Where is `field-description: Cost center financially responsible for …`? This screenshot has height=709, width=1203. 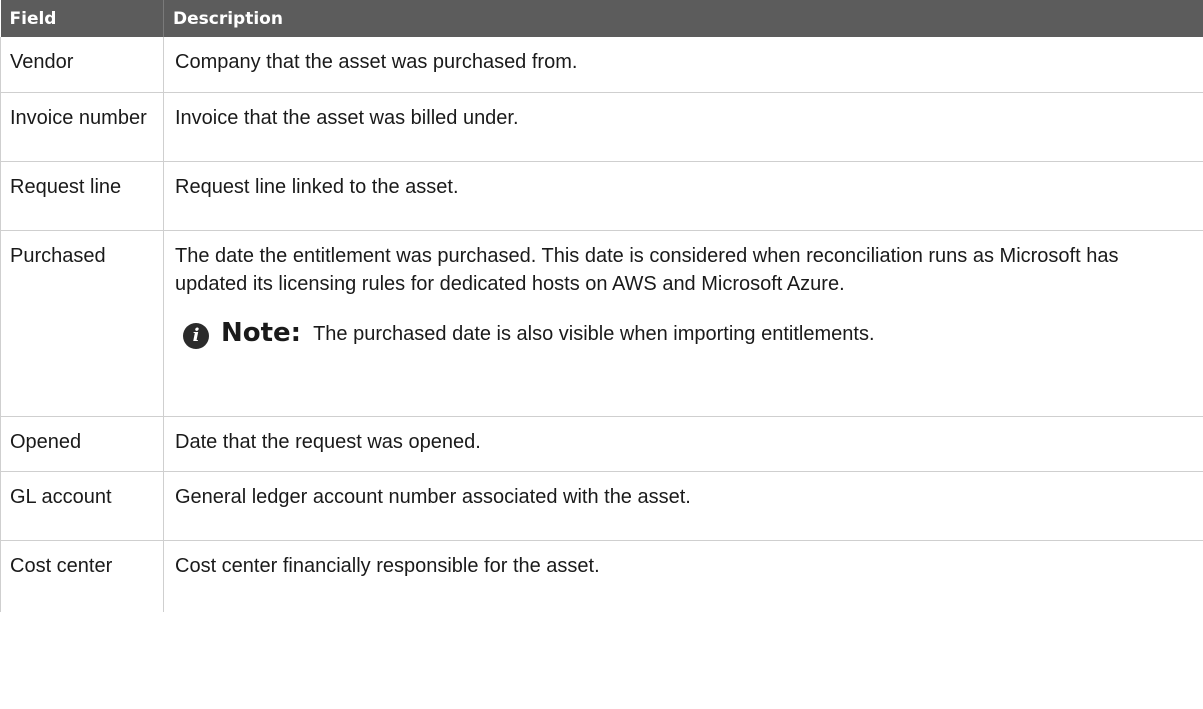 field-description: Cost center financially responsible for … is located at coordinates (387, 565).